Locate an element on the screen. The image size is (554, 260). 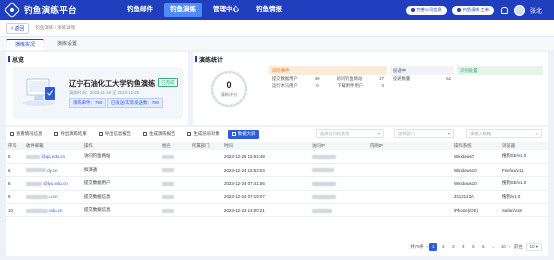
ticket-icon is located at coordinates (458, 10).